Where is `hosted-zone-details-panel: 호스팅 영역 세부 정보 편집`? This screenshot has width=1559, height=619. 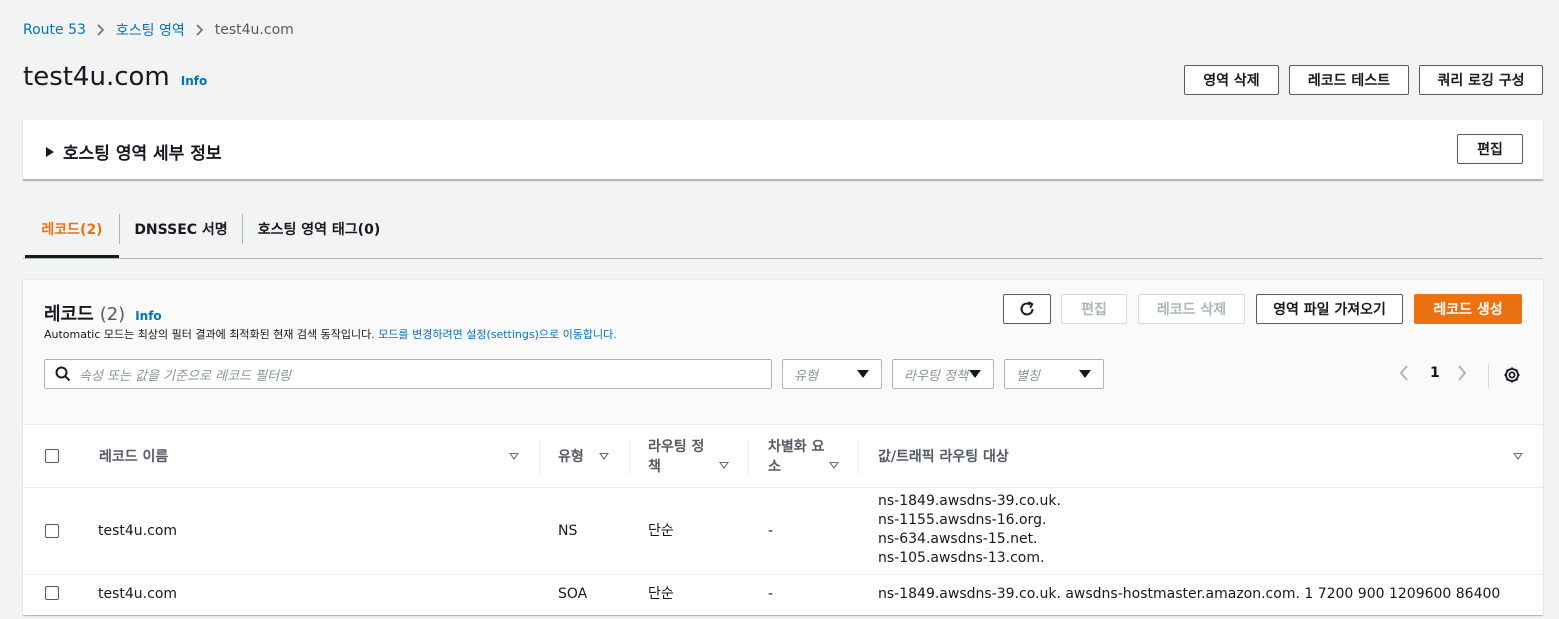 hosted-zone-details-panel: 호스팅 영역 세부 정보 편집 is located at coordinates (783, 150).